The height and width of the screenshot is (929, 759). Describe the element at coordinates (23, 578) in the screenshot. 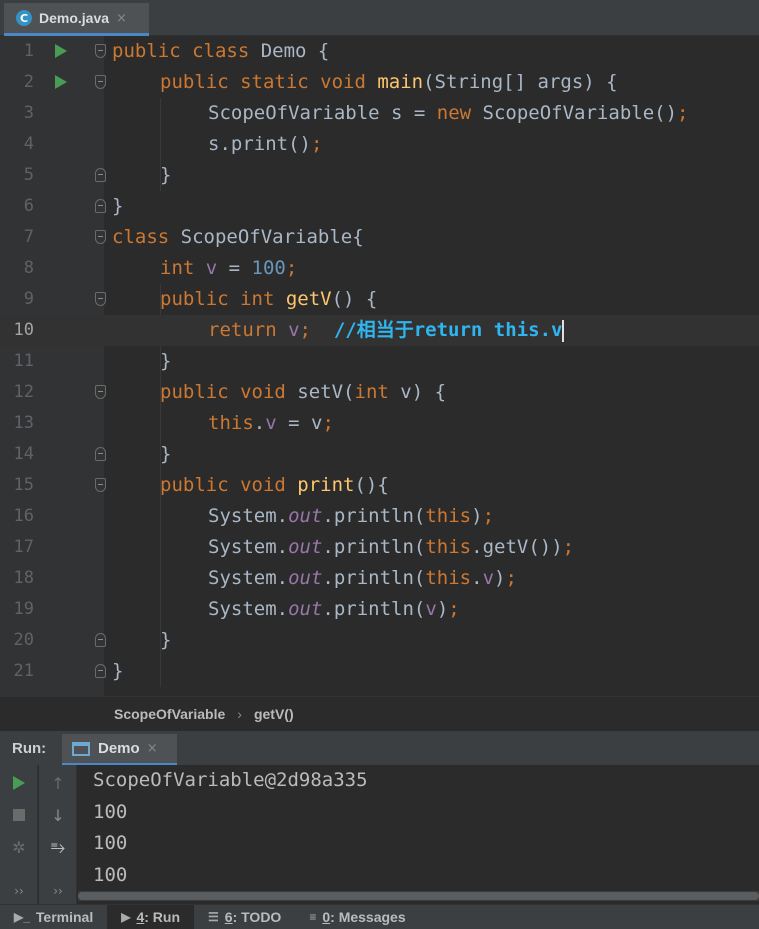

I see `line-number: 18` at that location.